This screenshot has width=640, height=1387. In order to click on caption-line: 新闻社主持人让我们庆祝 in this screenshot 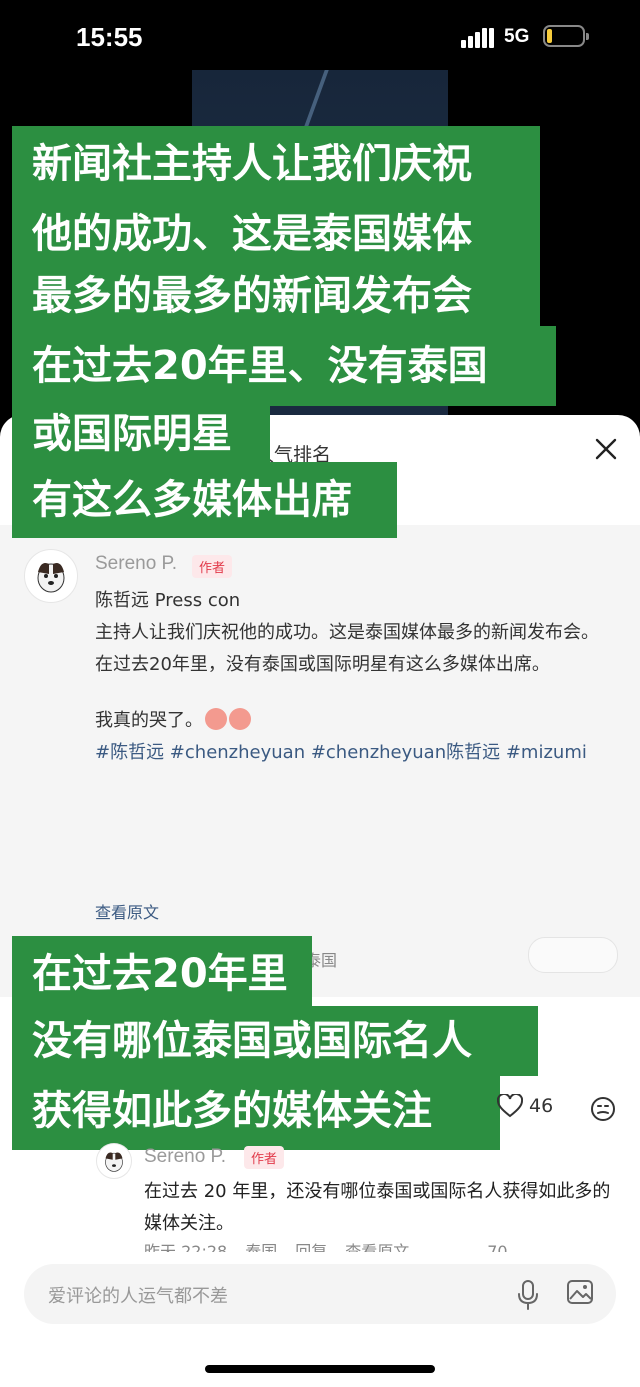, I will do `click(276, 164)`.